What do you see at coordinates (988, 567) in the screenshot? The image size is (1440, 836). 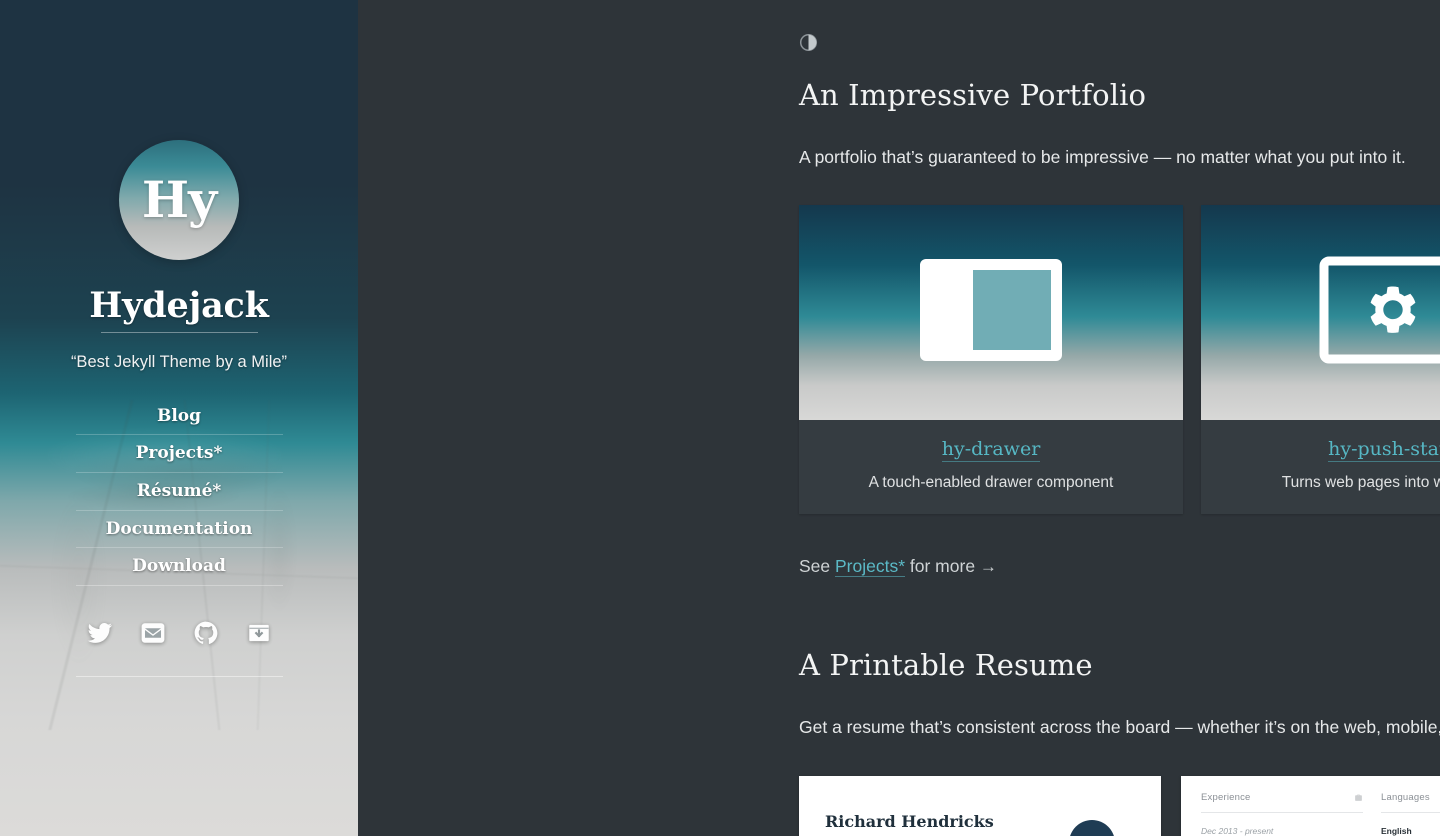 I see `arrow-right-icon: →` at bounding box center [988, 567].